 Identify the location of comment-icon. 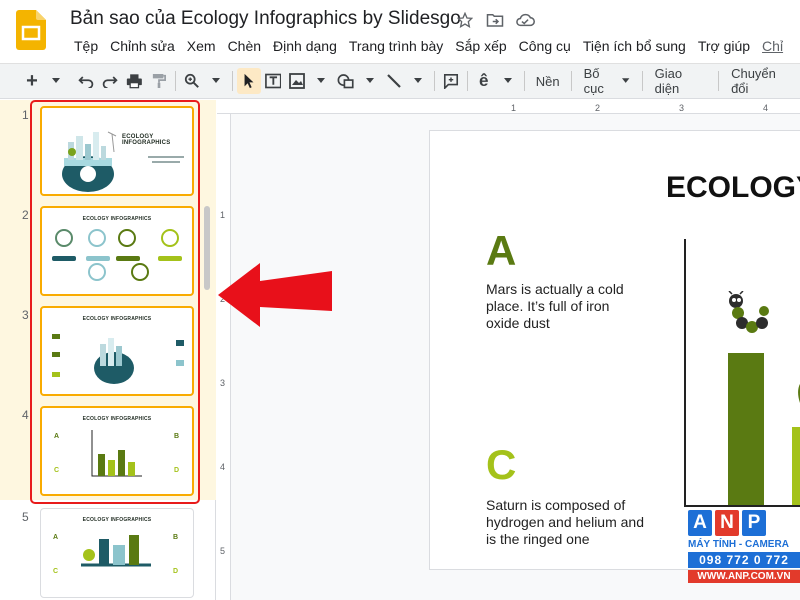
(451, 81).